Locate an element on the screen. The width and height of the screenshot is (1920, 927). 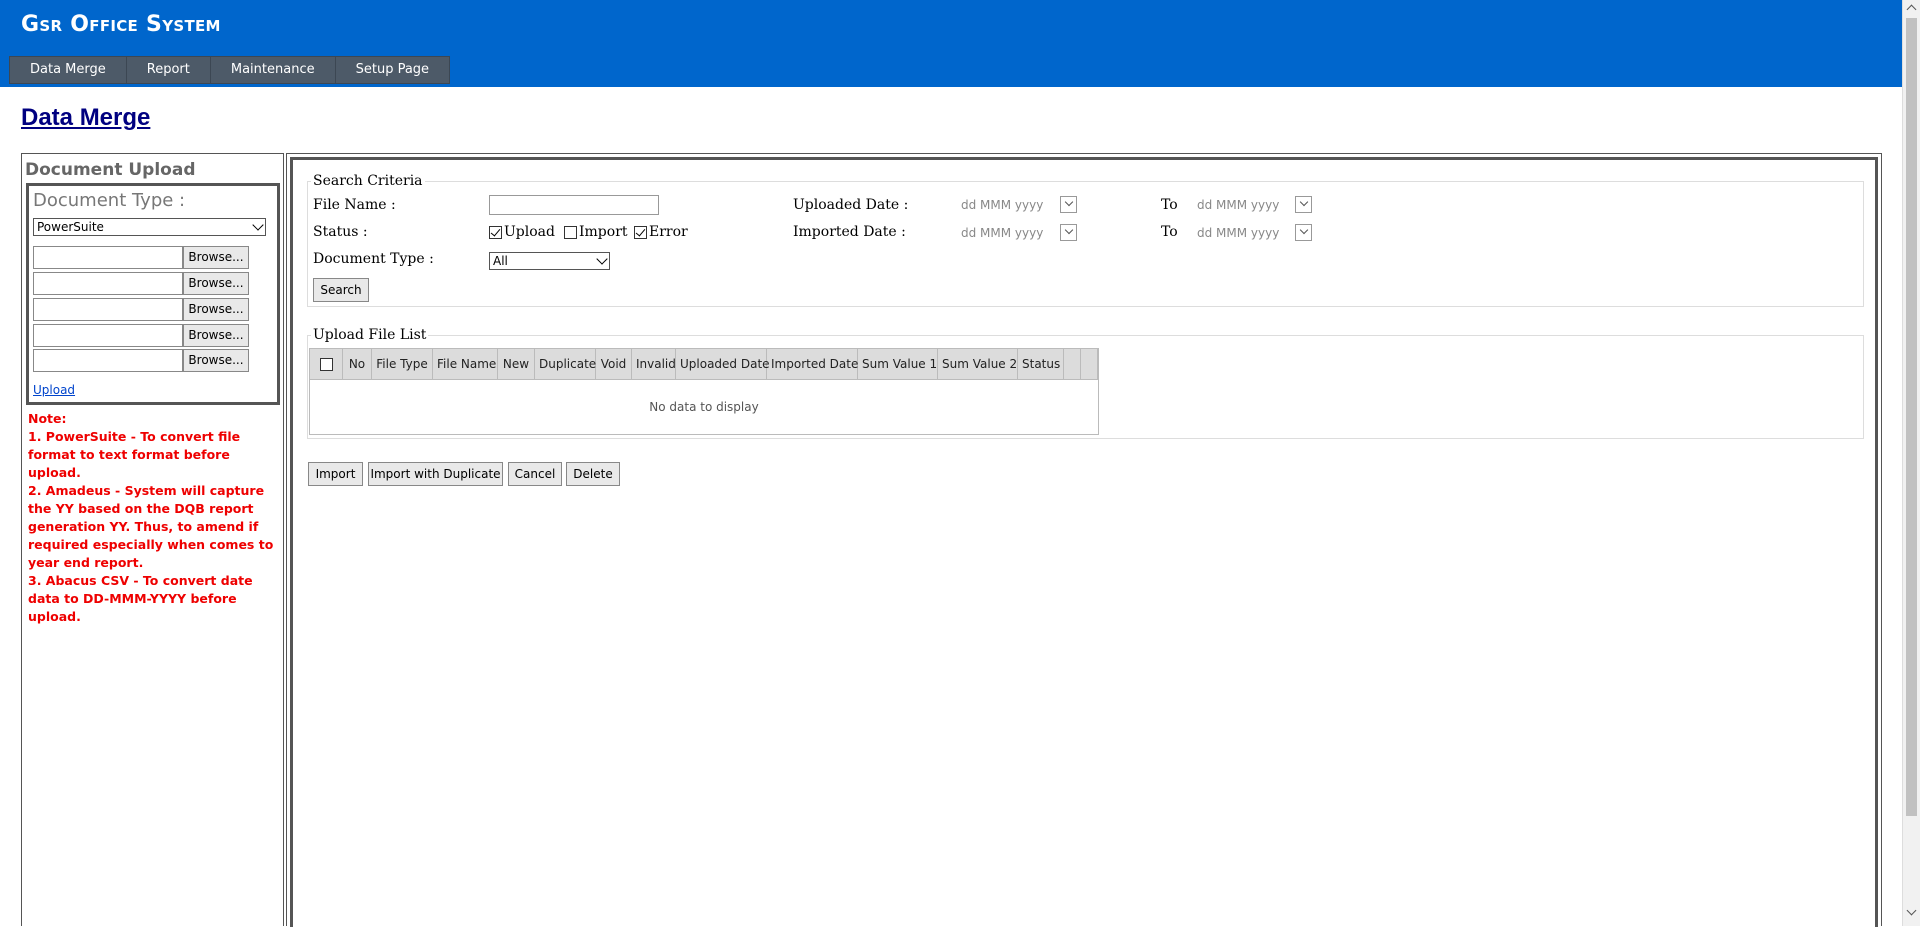
import-checkbox is located at coordinates (570, 232).